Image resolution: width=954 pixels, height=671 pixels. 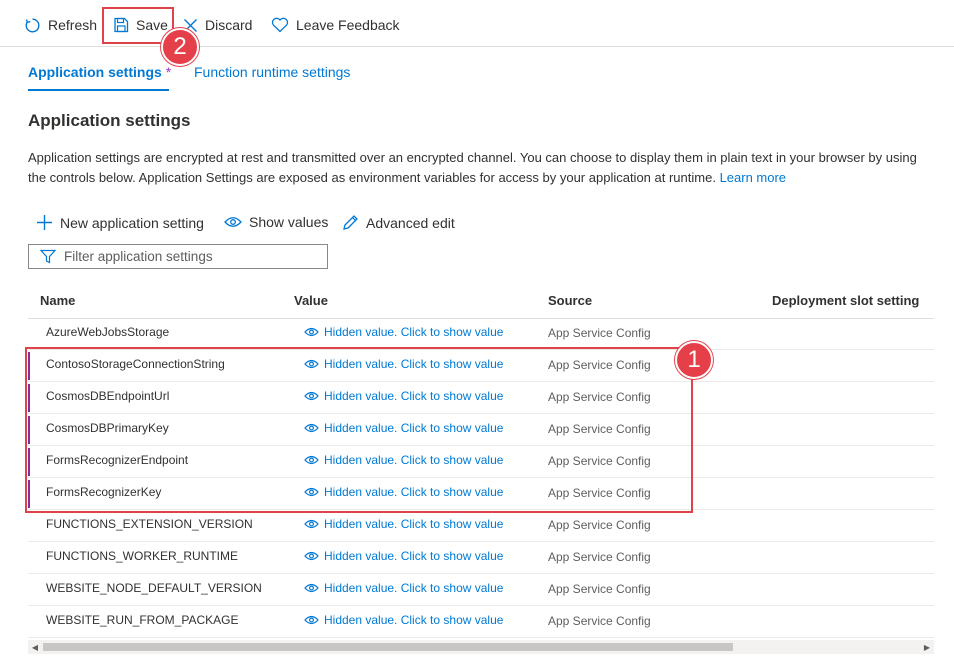 What do you see at coordinates (410, 222) in the screenshot?
I see `advanced-edit-label: Advanced edit` at bounding box center [410, 222].